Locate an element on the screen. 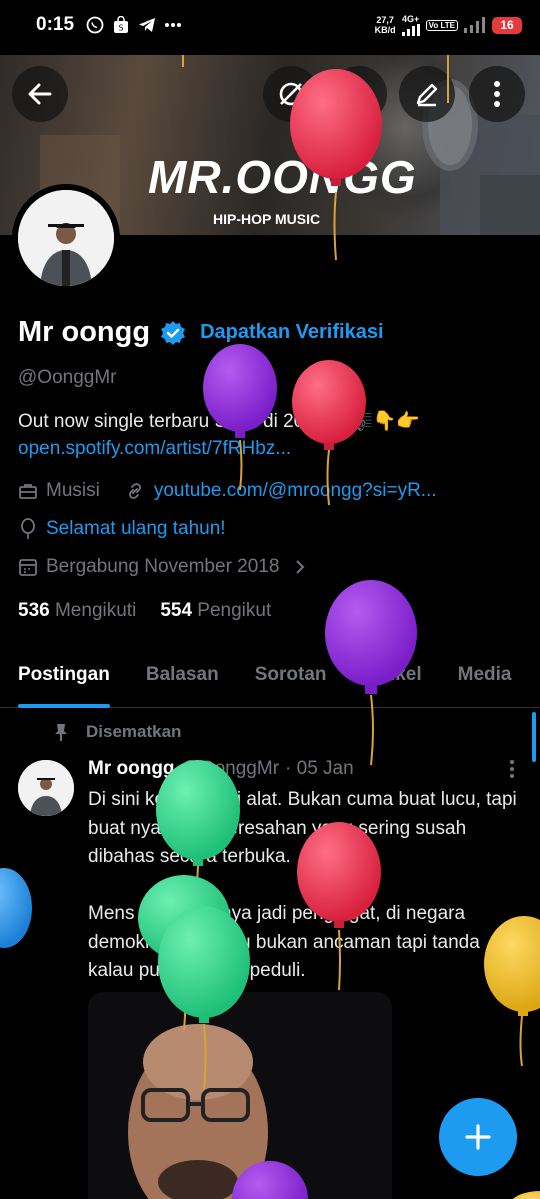 The width and height of the screenshot is (540, 1199). profile-handle: @OonggMr is located at coordinates (67, 377).